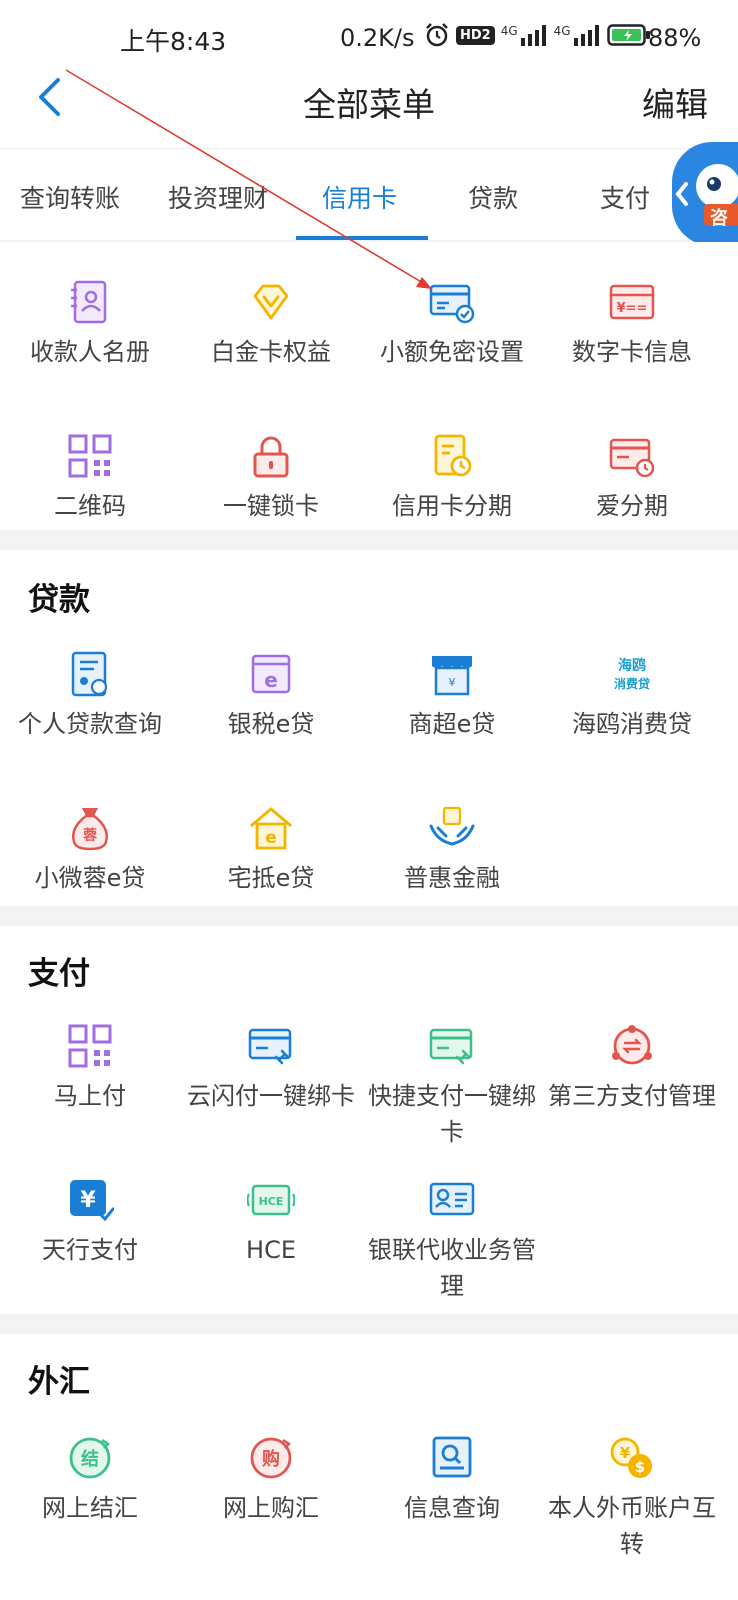  I want to click on menu-item-label: 快捷支付一键绑卡, so click(452, 1114).